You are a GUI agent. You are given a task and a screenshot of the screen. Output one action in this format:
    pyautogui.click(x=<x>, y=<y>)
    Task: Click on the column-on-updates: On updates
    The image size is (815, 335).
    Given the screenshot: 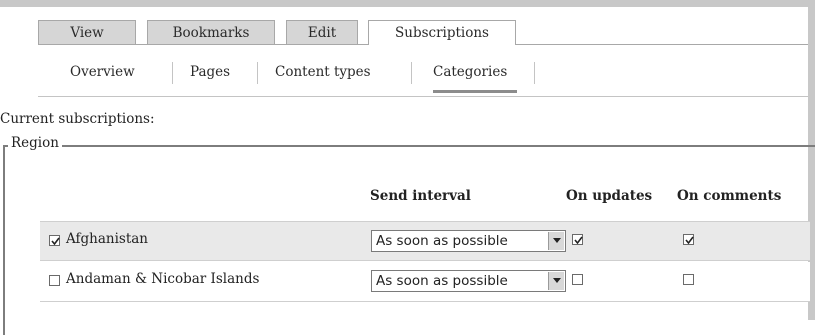 What is the action you would take?
    pyautogui.click(x=609, y=196)
    